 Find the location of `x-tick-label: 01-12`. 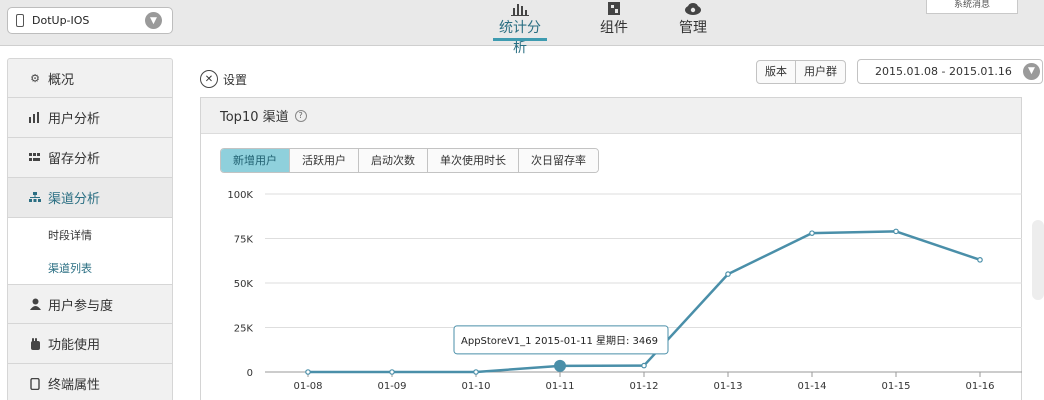

x-tick-label: 01-12 is located at coordinates (643, 386).